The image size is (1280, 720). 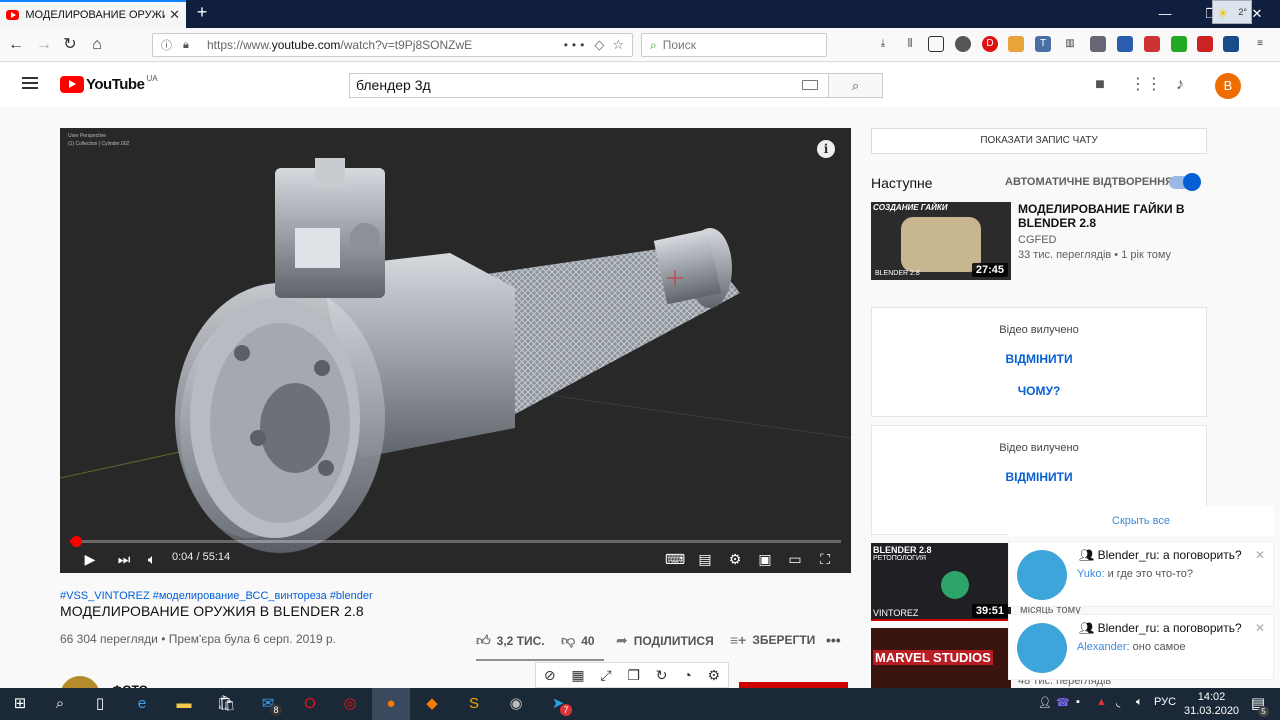 What do you see at coordinates (550, 675) in the screenshot?
I see `block-icon: ⊘` at bounding box center [550, 675].